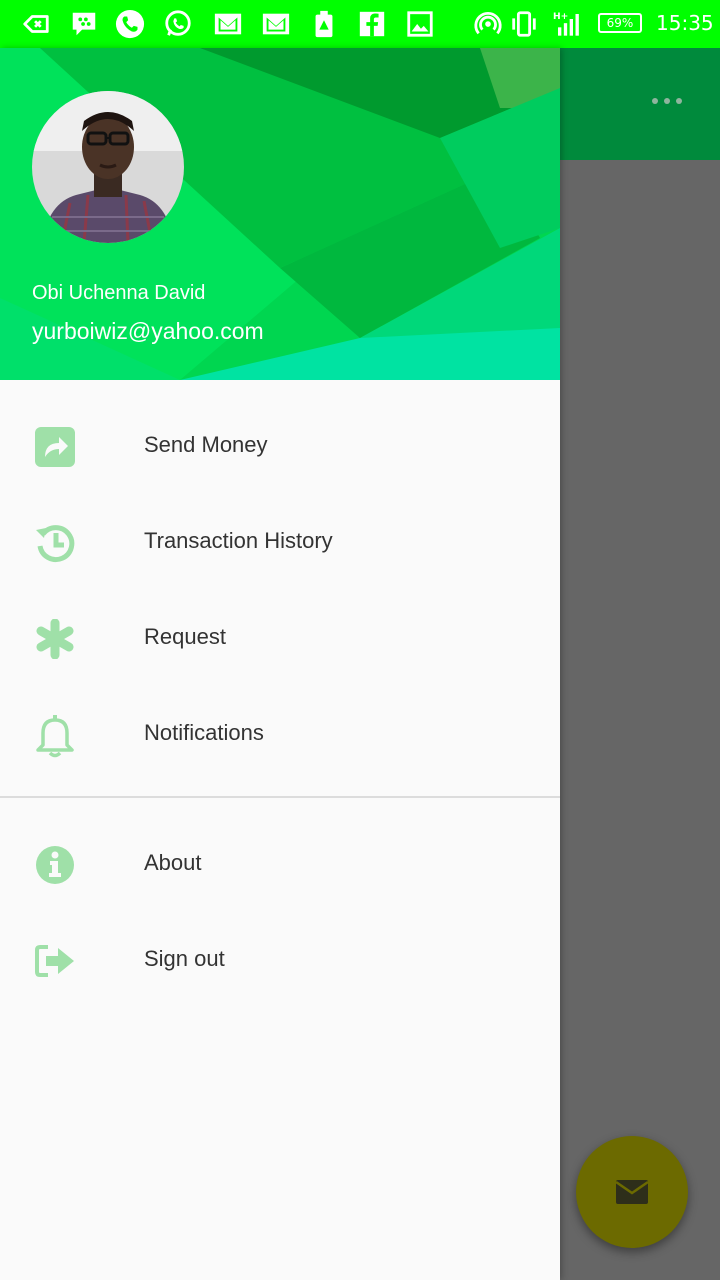 The height and width of the screenshot is (1280, 720). Describe the element at coordinates (130, 24) in the screenshot. I see `phone-icon` at that location.